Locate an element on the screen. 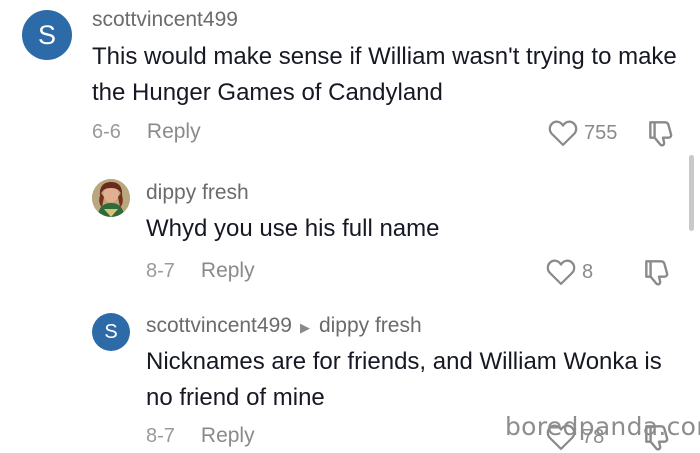  comment-username-line: scottvincent499 ▶ dippy fresh is located at coordinates (284, 327).